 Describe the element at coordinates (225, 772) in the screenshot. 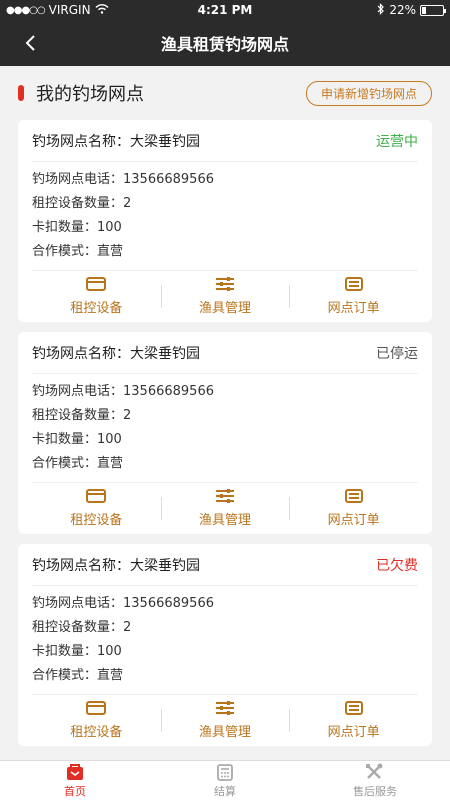

I see `calculator-icon` at that location.